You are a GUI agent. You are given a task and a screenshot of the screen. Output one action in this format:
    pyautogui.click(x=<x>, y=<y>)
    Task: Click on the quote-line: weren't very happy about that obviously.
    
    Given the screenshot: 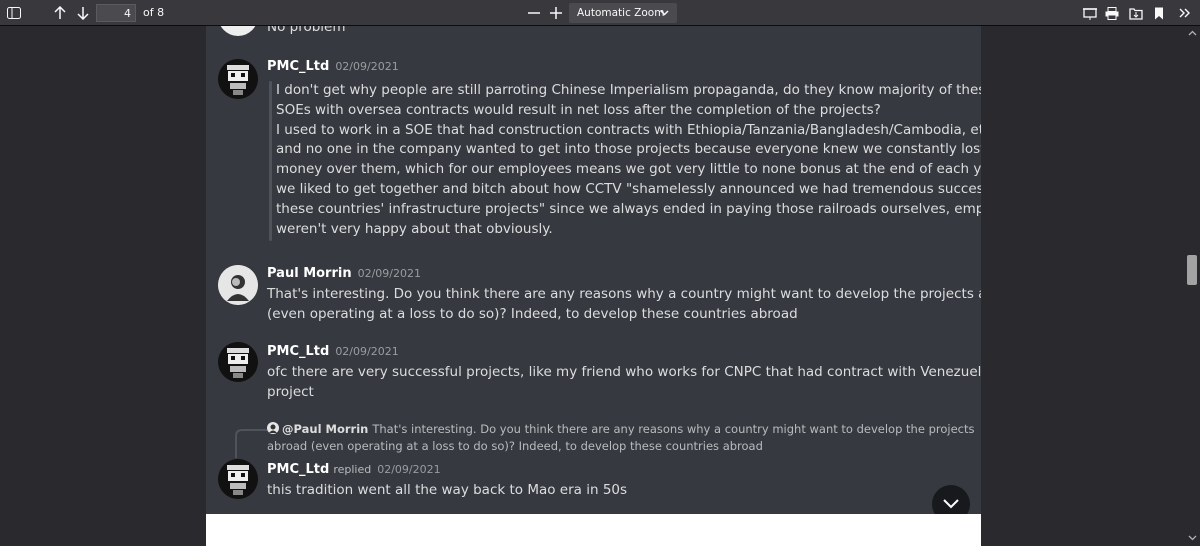 What is the action you would take?
    pyautogui.click(x=414, y=229)
    